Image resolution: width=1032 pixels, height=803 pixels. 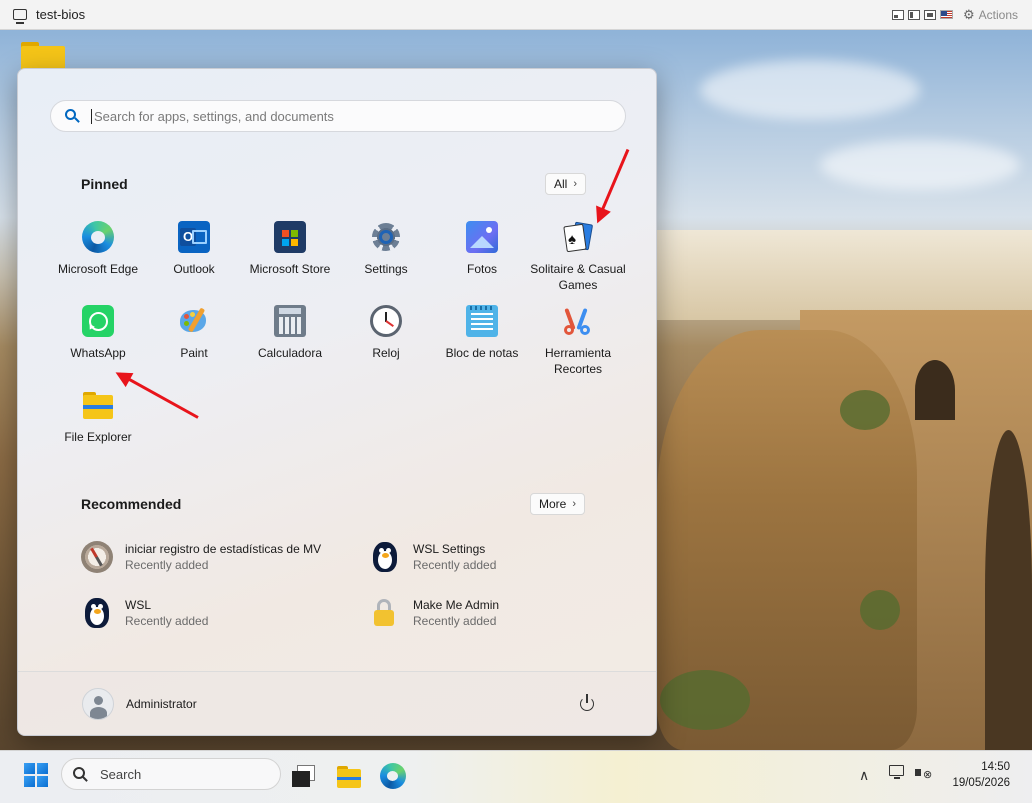 What do you see at coordinates (968, 14) in the screenshot?
I see `gear-icon: ⚙` at bounding box center [968, 14].